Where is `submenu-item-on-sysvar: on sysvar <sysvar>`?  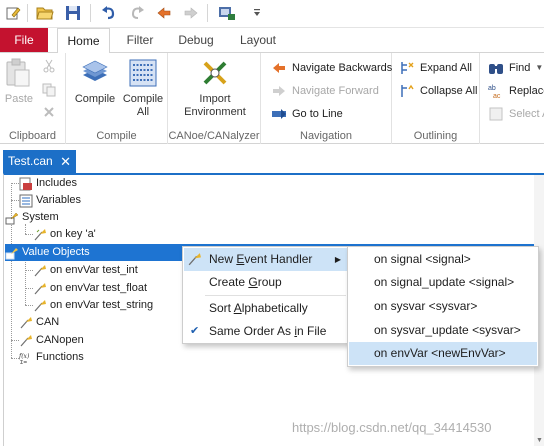 submenu-item-on-sysvar: on sysvar <sysvar> is located at coordinates (443, 306).